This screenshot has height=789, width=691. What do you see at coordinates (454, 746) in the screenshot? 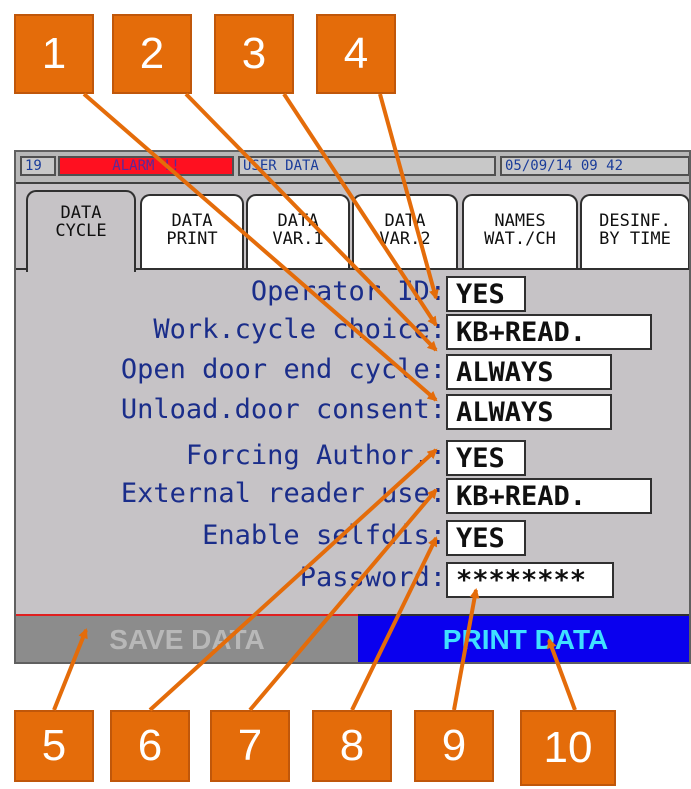
I see `callout-9: 9` at bounding box center [454, 746].